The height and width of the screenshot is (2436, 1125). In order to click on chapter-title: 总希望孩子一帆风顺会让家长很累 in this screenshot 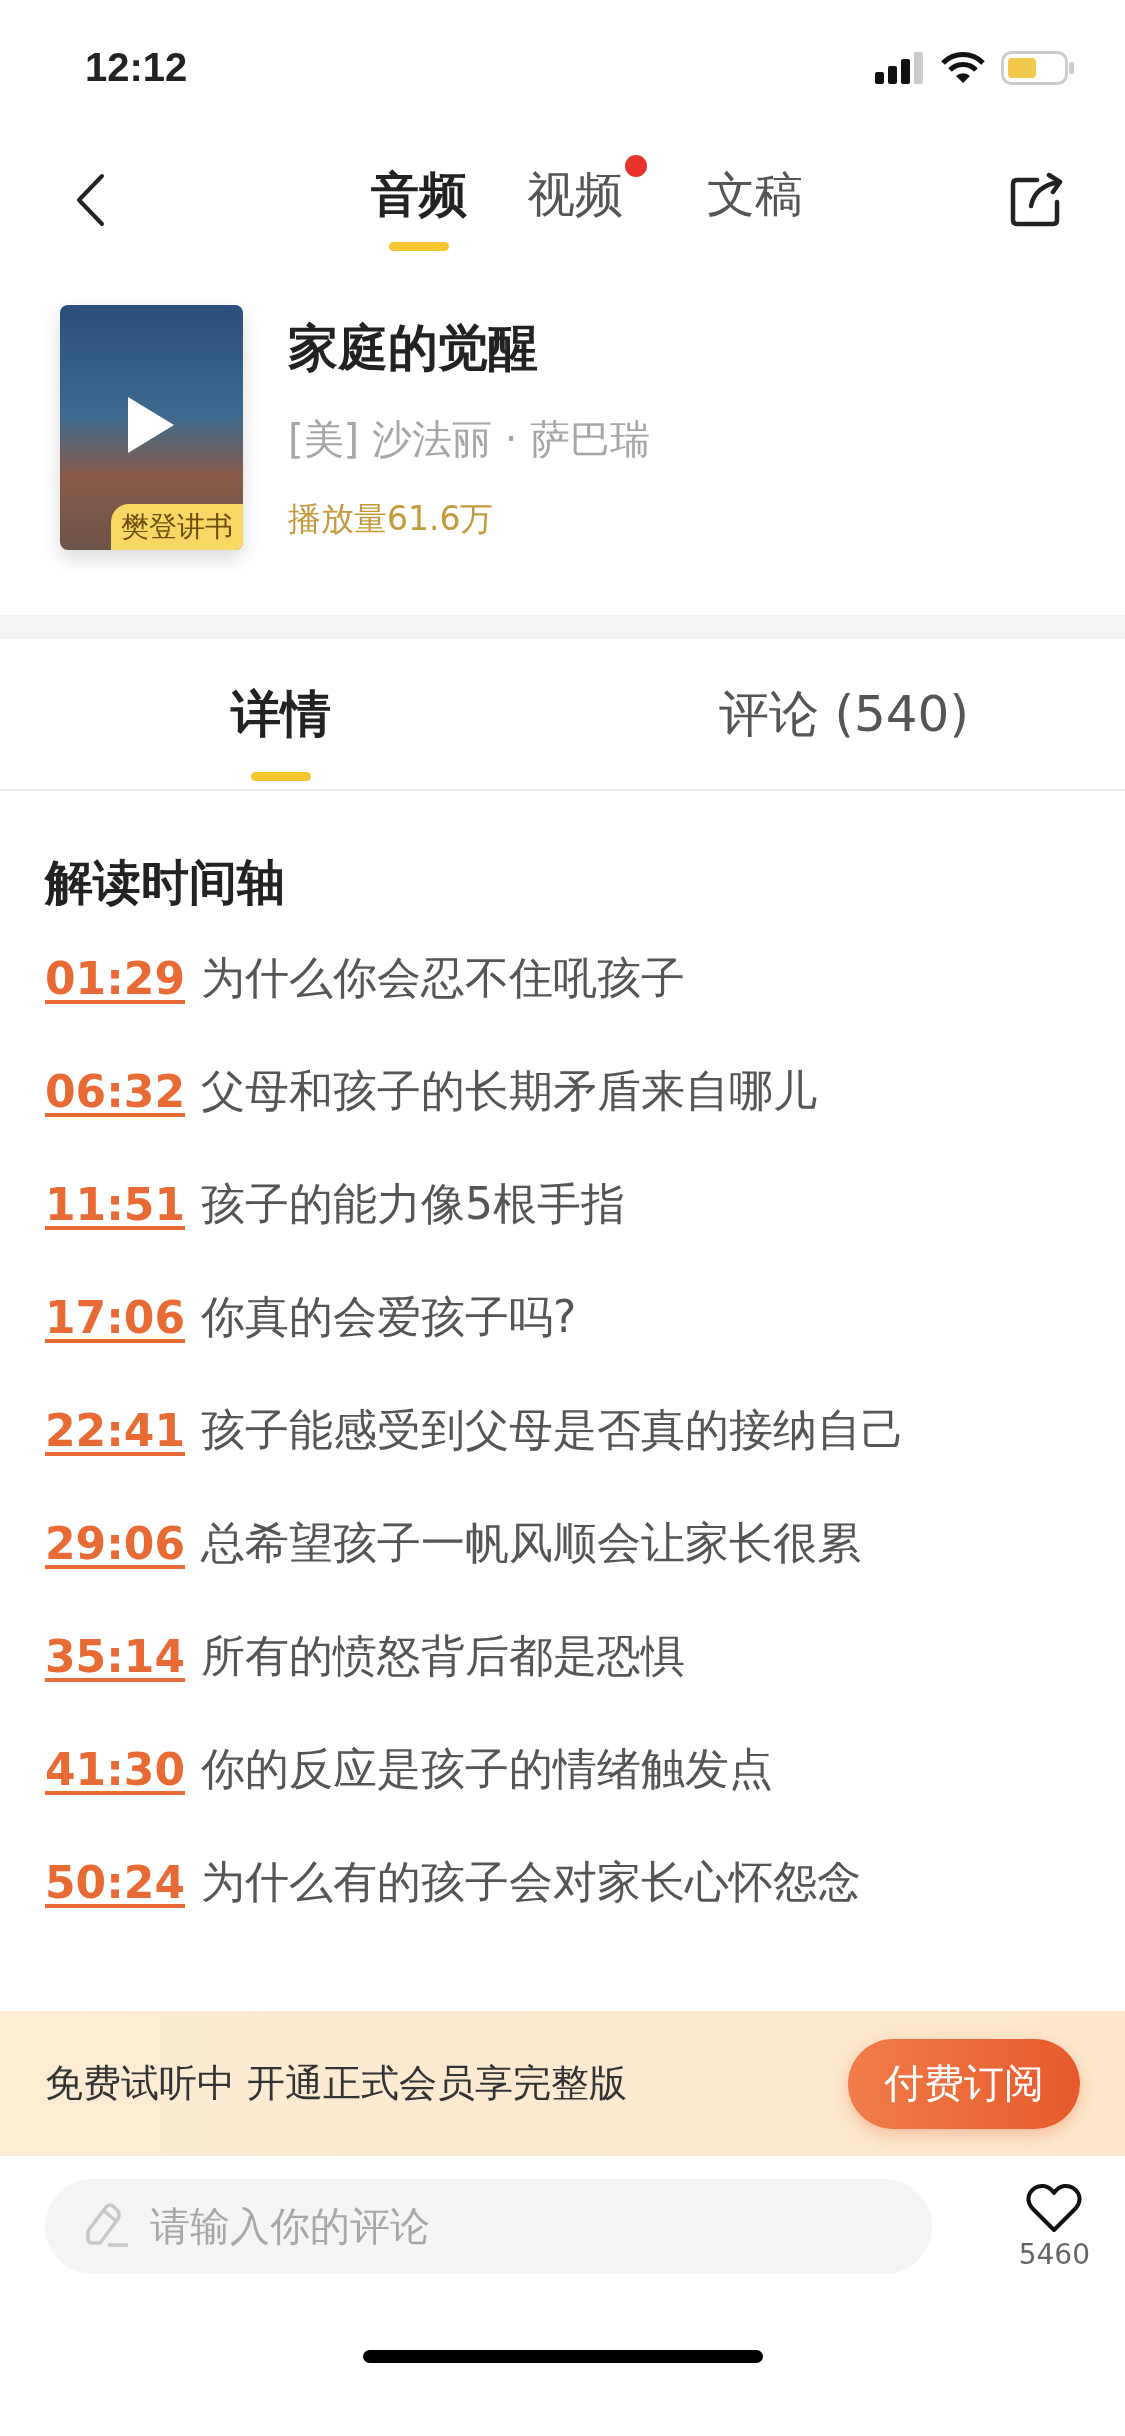, I will do `click(531, 1543)`.